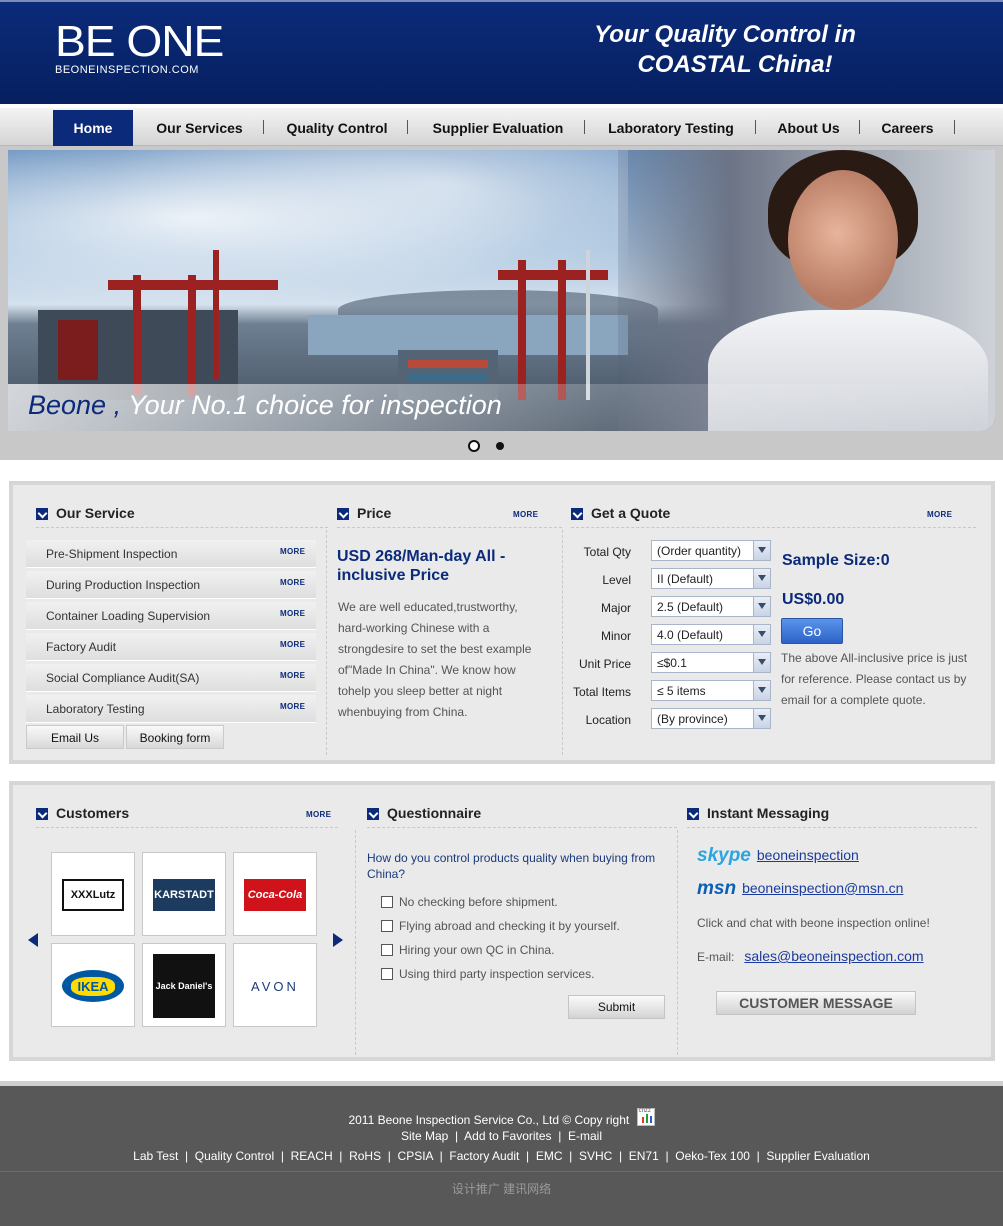  I want to click on footer-link: Supplier Evaluation, so click(817, 1156).